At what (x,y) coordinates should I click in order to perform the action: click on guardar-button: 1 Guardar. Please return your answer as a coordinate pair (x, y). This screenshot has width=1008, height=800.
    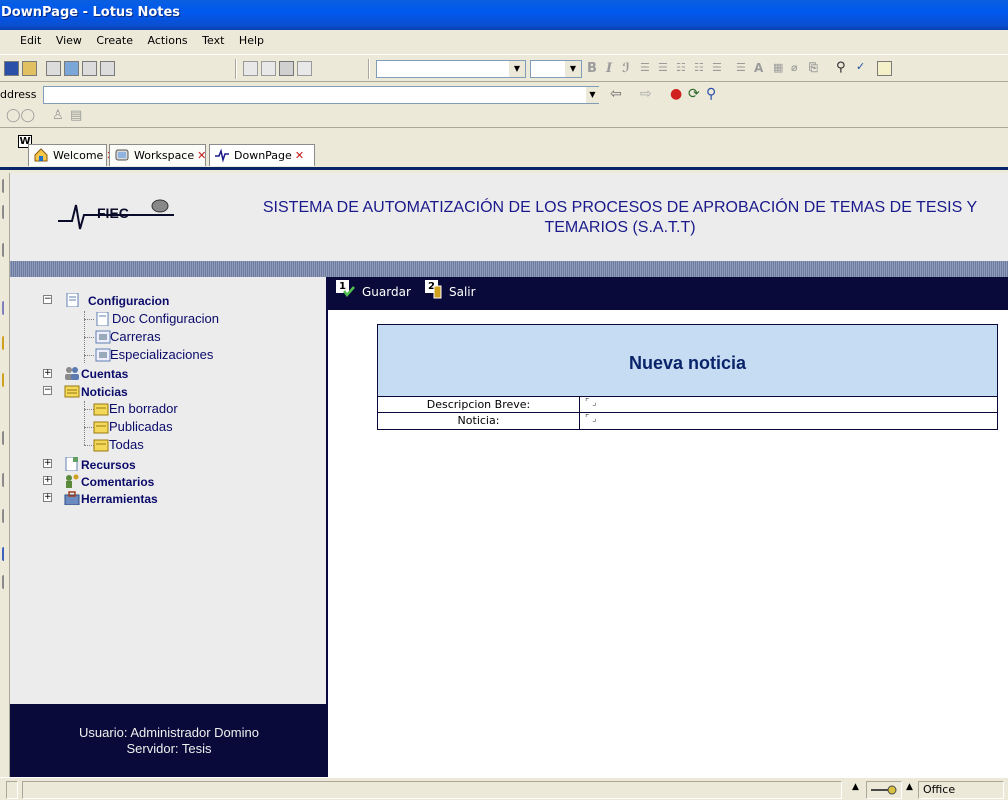
    Looking at the image, I should click on (373, 289).